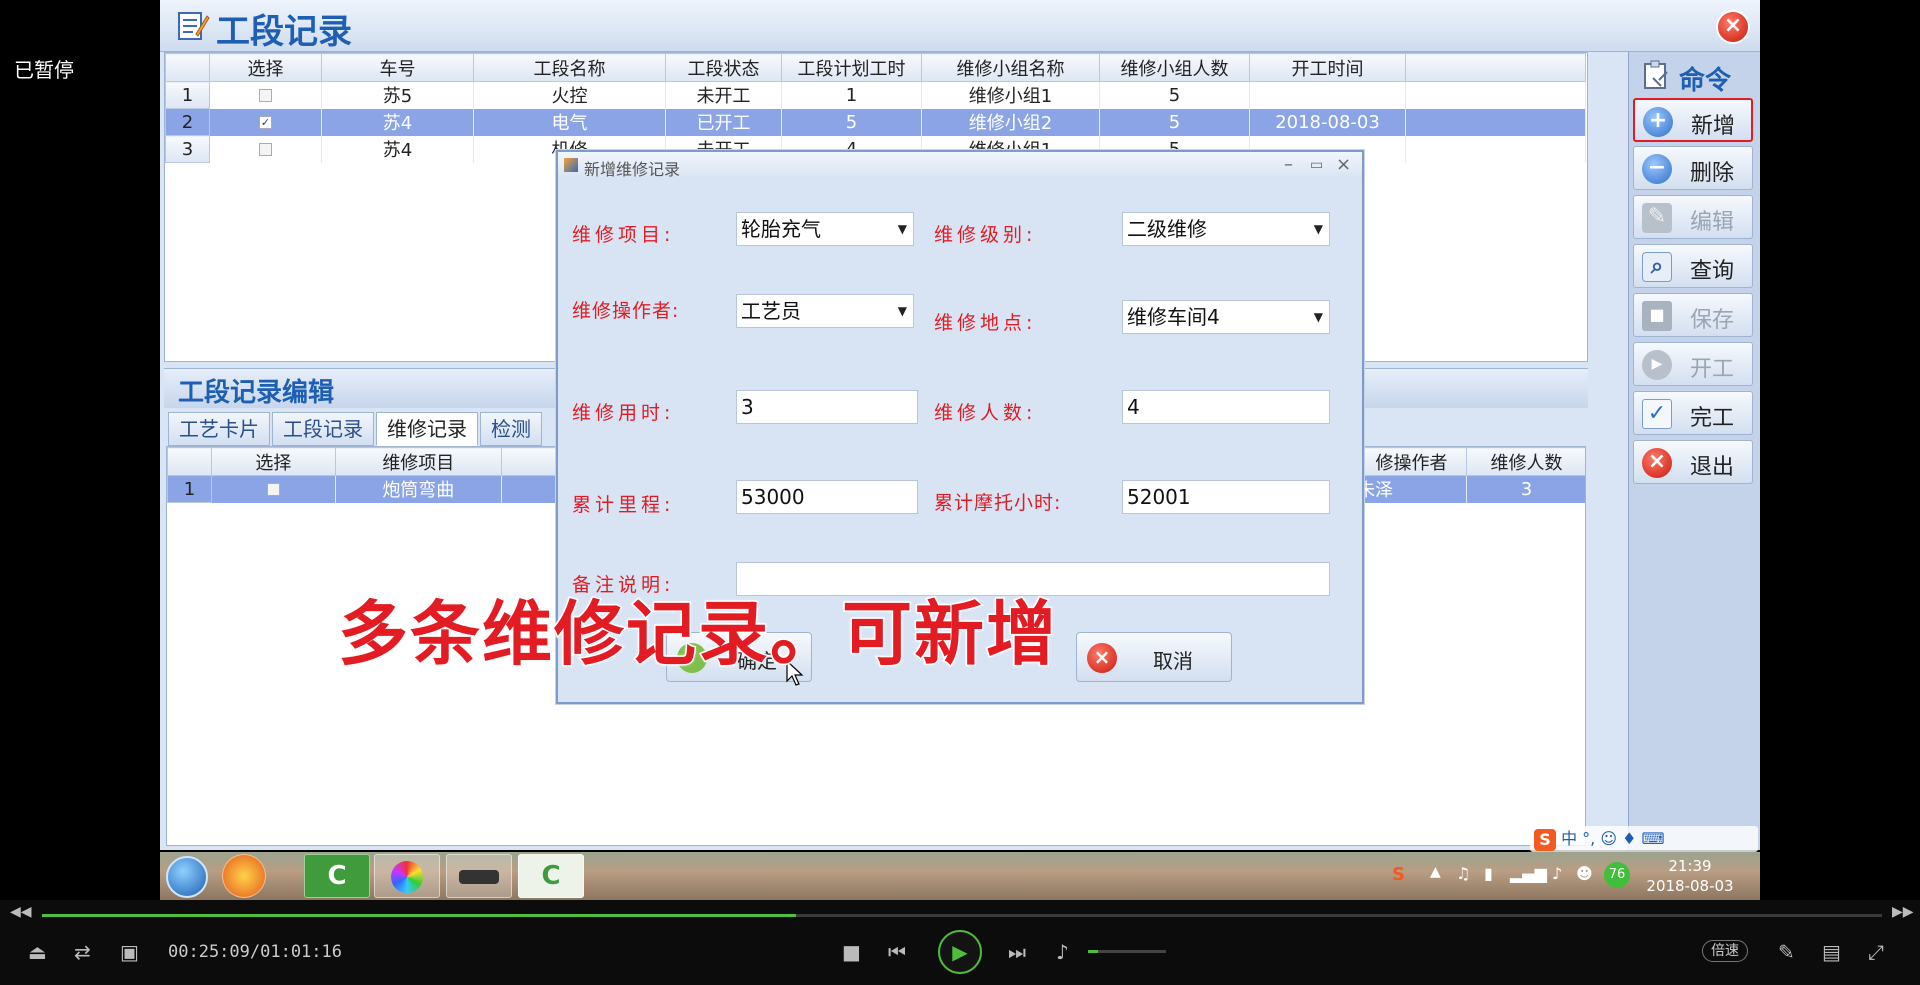 The width and height of the screenshot is (1920, 985). I want to click on operator-value: 工艺员, so click(771, 311).